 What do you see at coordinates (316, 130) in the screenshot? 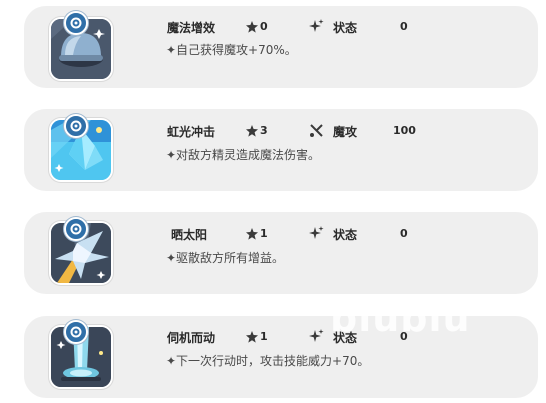
I see `magic-attack-icon` at bounding box center [316, 130].